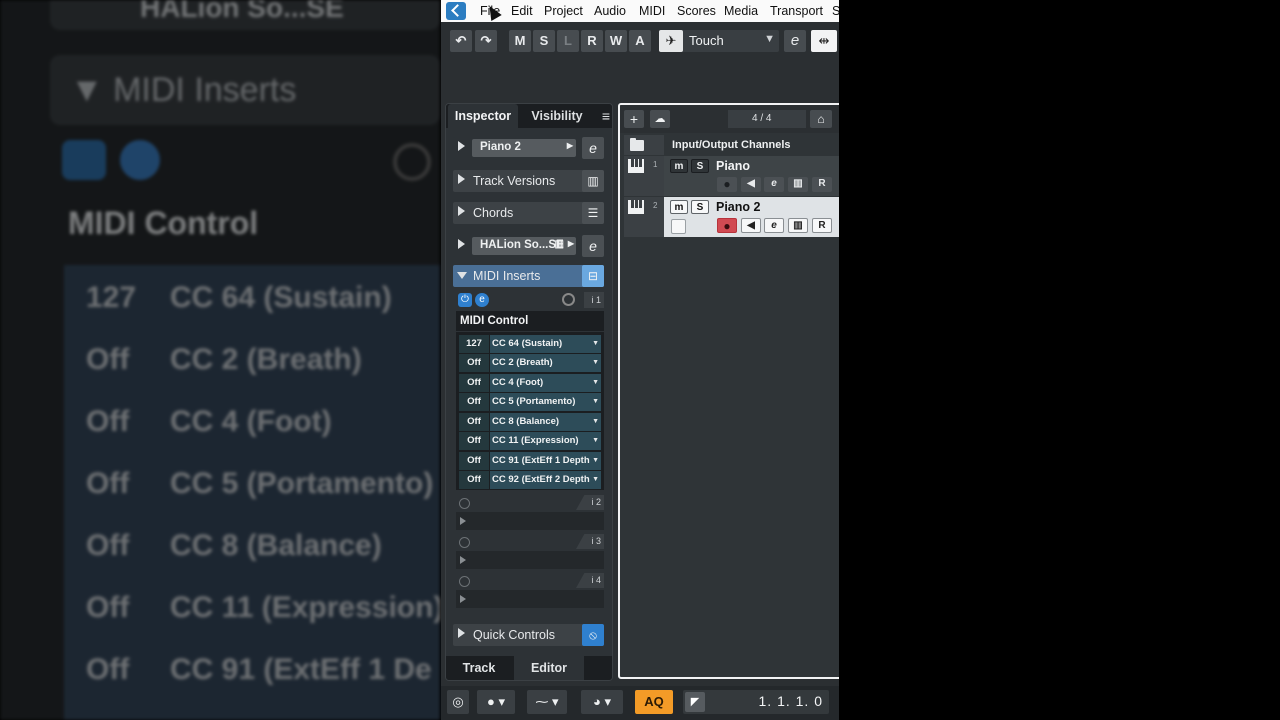 The image size is (1280, 720). Describe the element at coordinates (530, 383) in the screenshot. I see `cc-row: Off CC 4 (Foot) ▼` at that location.